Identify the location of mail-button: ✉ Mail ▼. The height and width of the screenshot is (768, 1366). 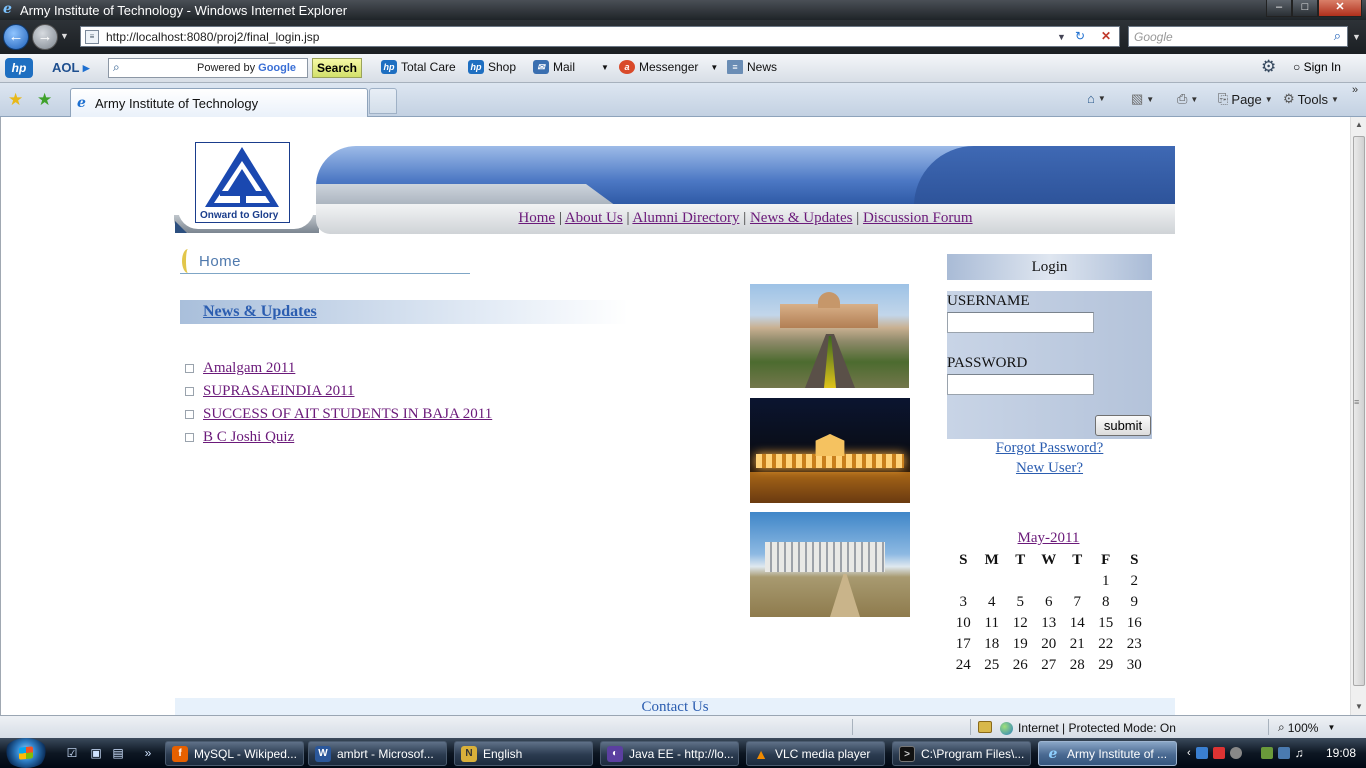
(571, 67).